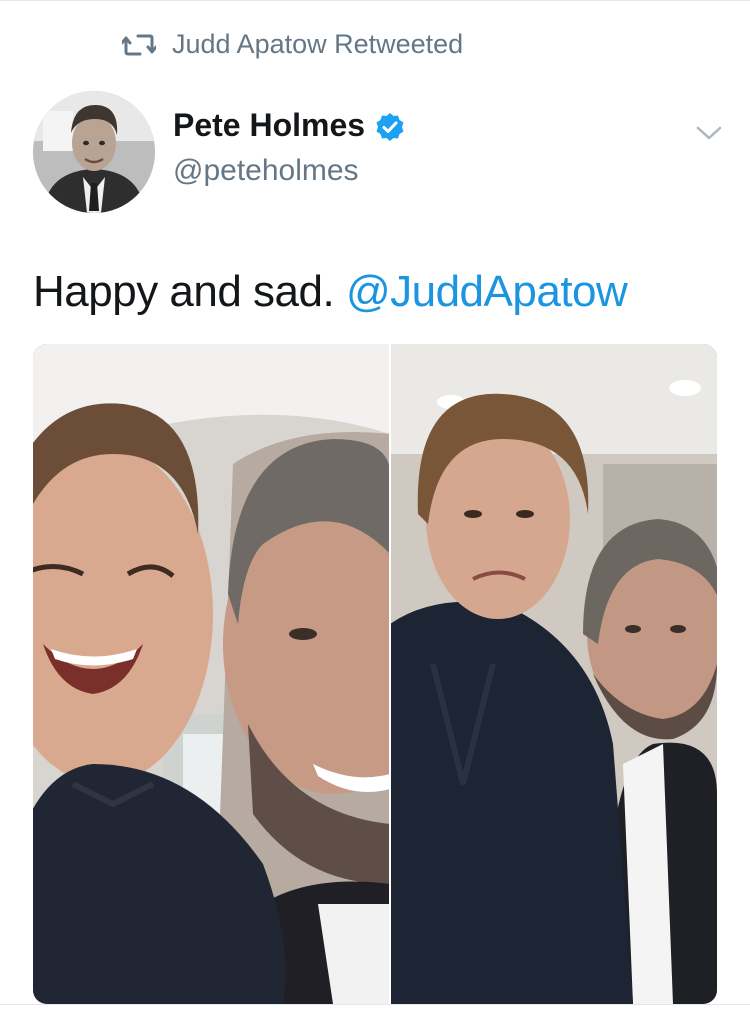  What do you see at coordinates (390, 126) in the screenshot?
I see `verified-badge-icon` at bounding box center [390, 126].